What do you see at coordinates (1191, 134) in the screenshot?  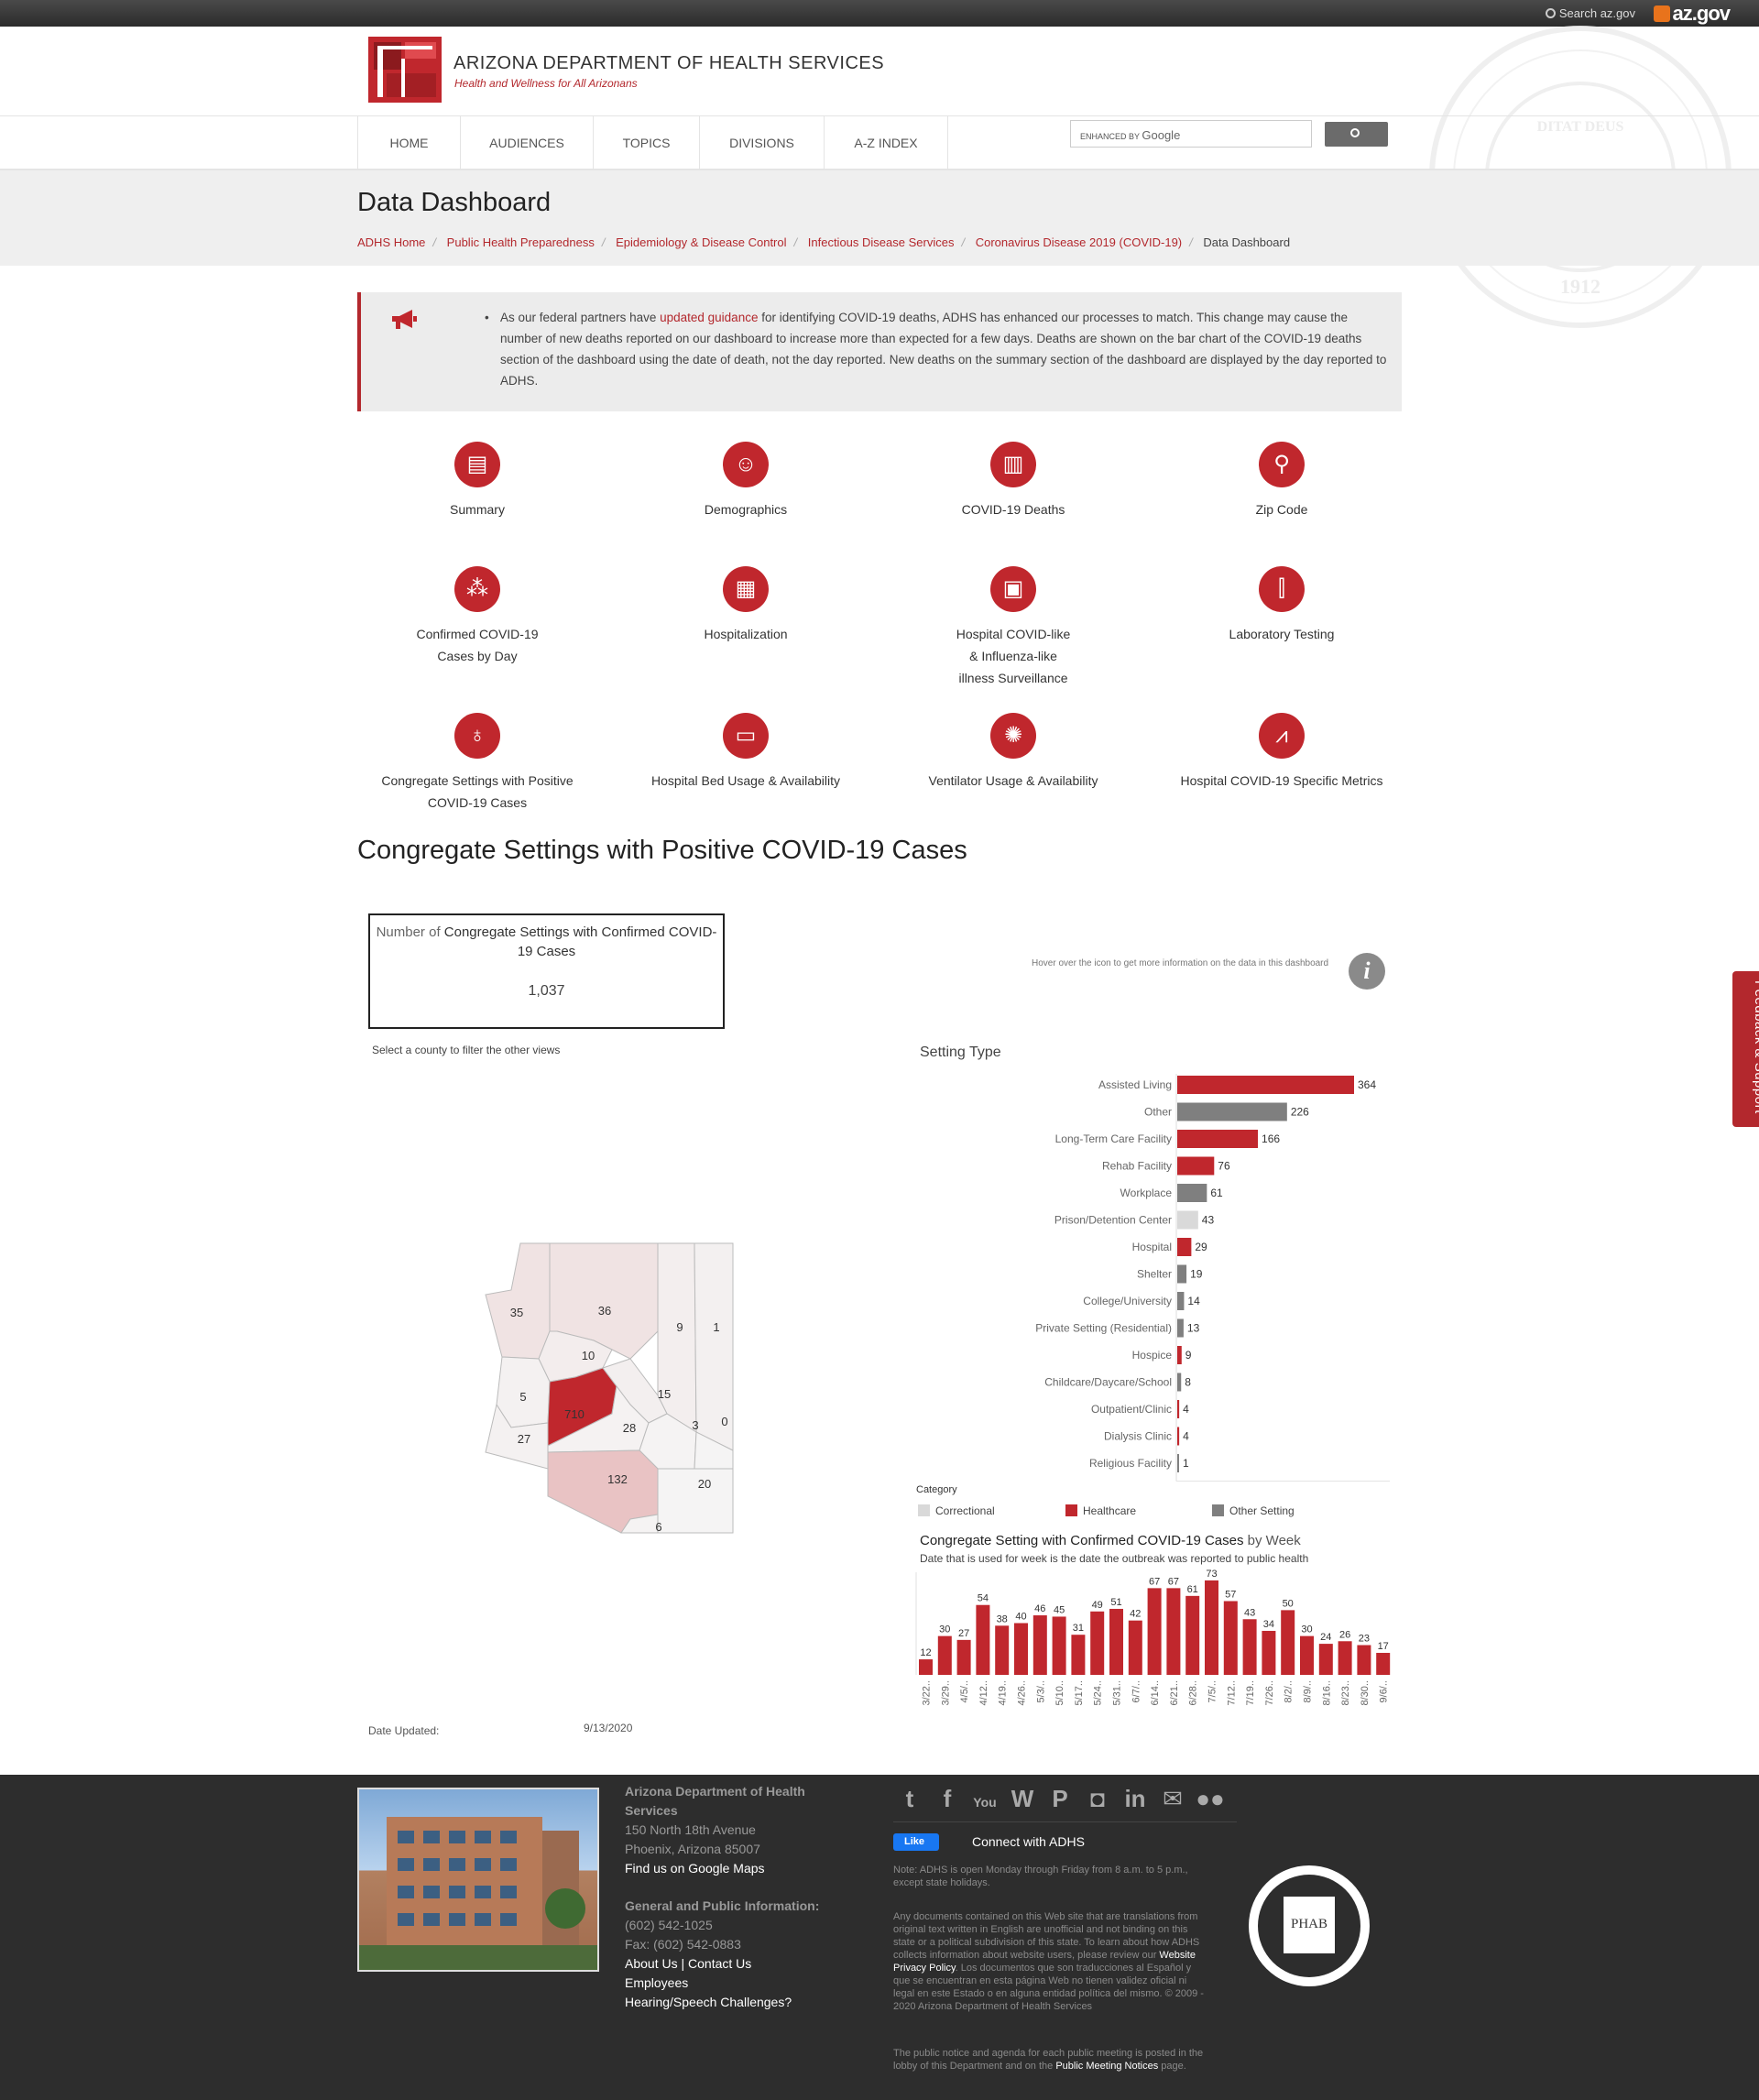 I see `site-search-input: ENHANCED BY Google` at bounding box center [1191, 134].